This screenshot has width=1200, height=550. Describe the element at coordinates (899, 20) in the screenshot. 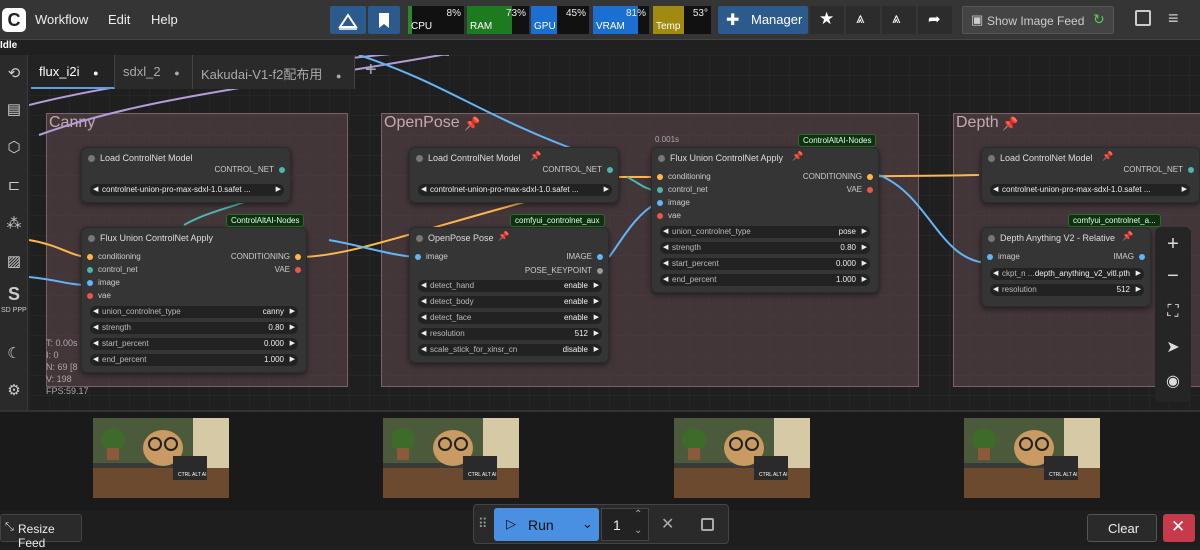

I see `model-manager-alt-button: ⩓` at that location.